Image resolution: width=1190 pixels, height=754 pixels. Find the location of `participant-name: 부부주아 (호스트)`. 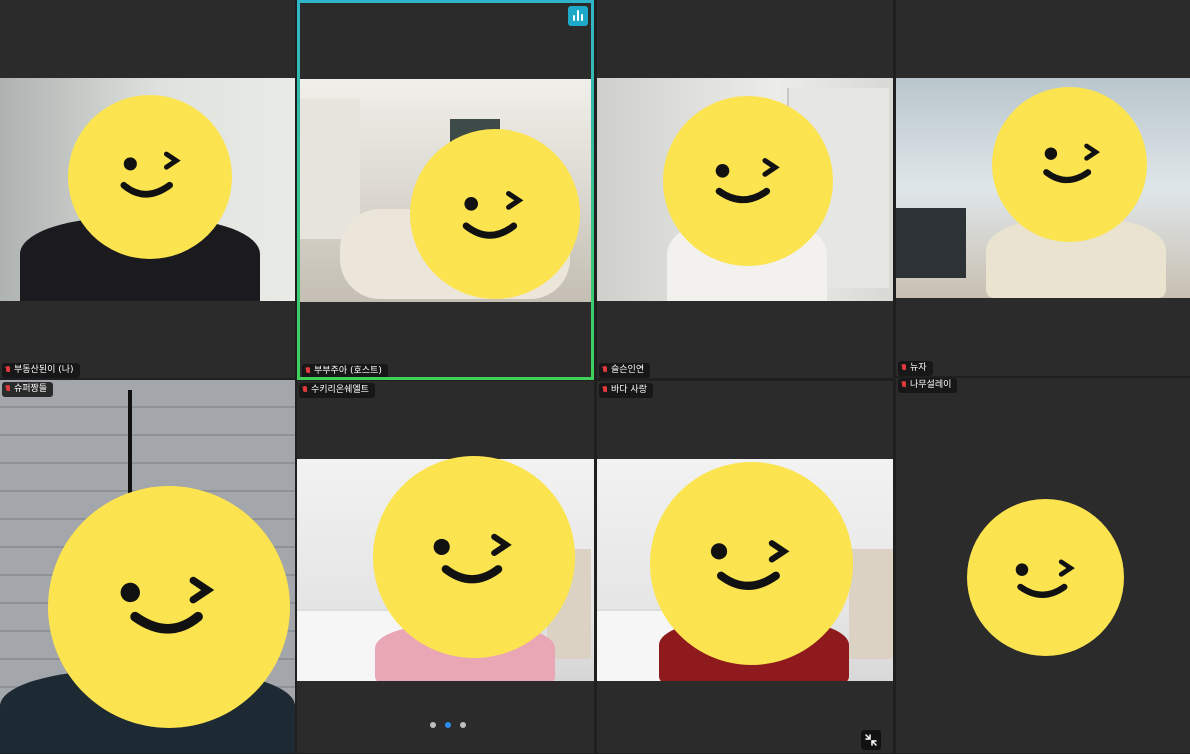

participant-name: 부부주아 (호스트) is located at coordinates (348, 371).